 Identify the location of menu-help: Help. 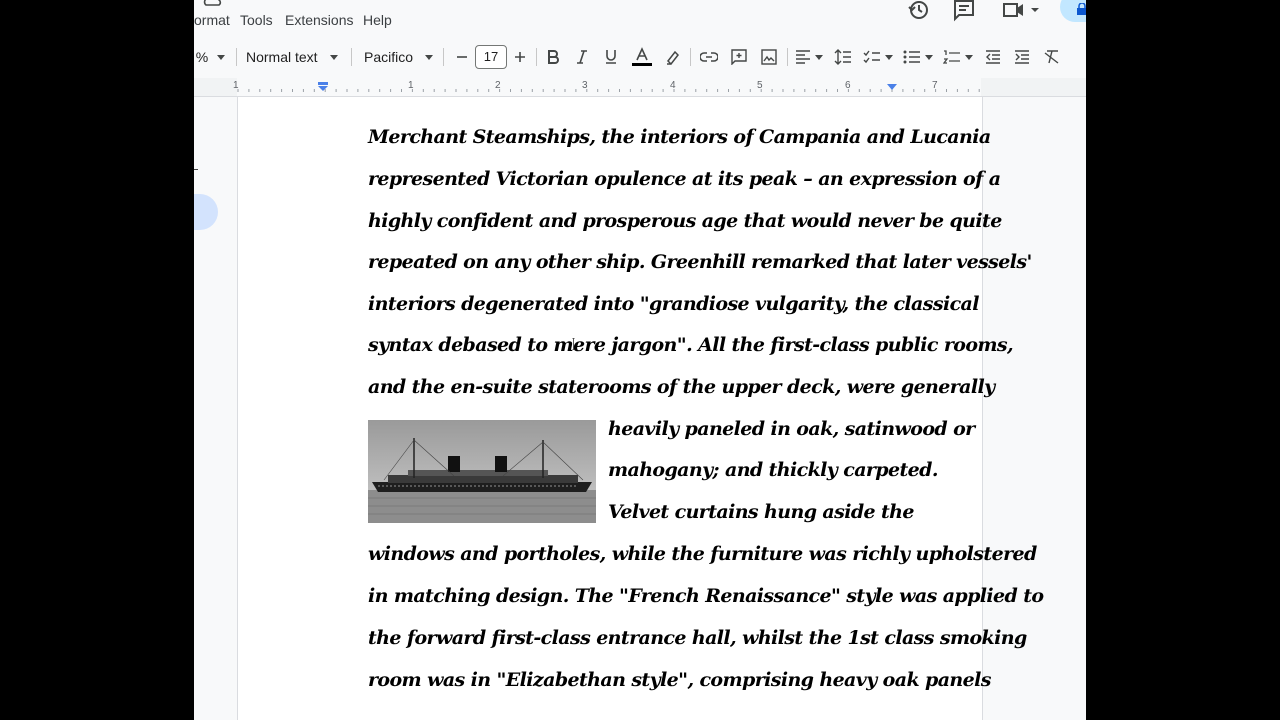
(377, 20).